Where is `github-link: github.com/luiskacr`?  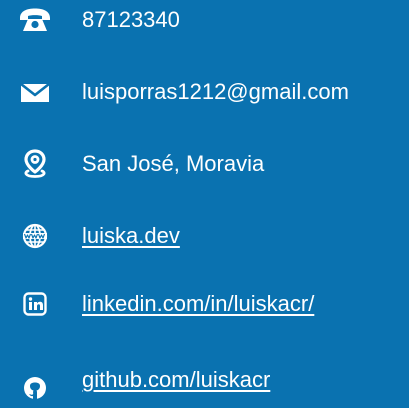
github-link: github.com/luiskacr is located at coordinates (176, 380).